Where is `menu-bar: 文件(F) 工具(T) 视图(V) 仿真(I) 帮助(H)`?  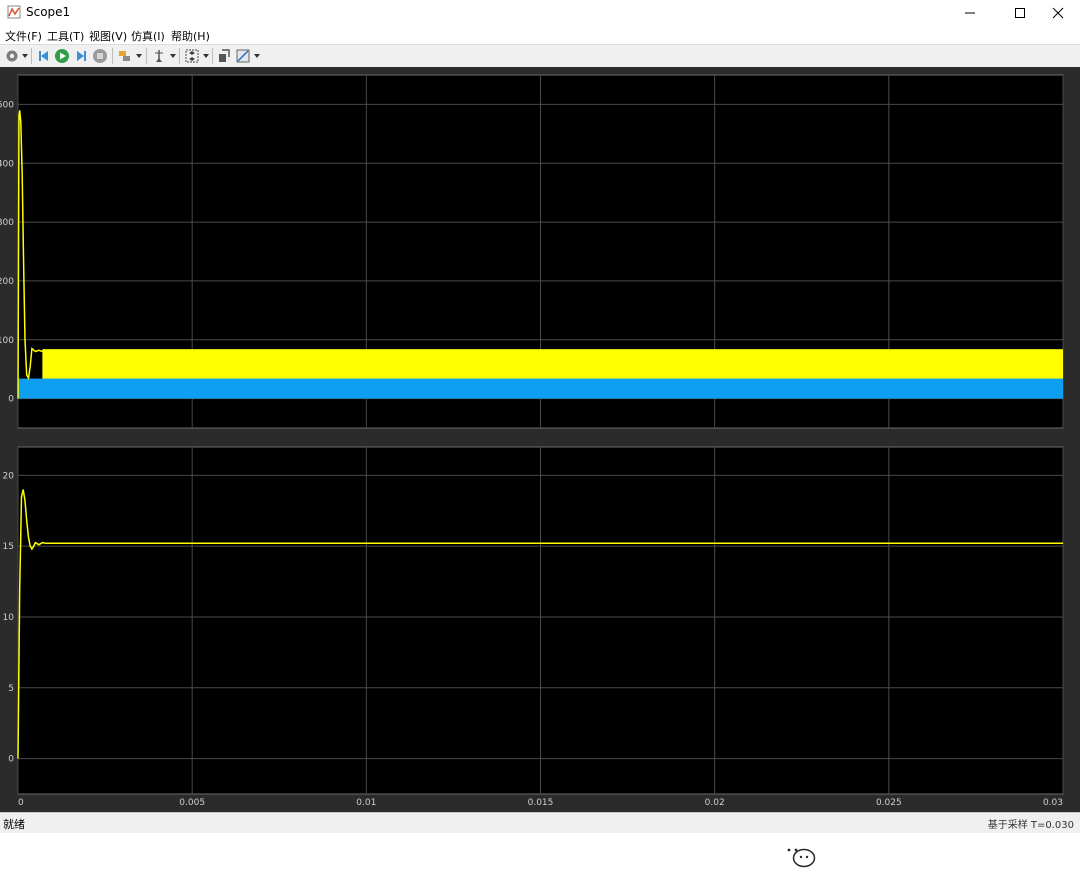
menu-bar: 文件(F) 工具(T) 视图(V) 仿真(I) 帮助(H) is located at coordinates (540, 45).